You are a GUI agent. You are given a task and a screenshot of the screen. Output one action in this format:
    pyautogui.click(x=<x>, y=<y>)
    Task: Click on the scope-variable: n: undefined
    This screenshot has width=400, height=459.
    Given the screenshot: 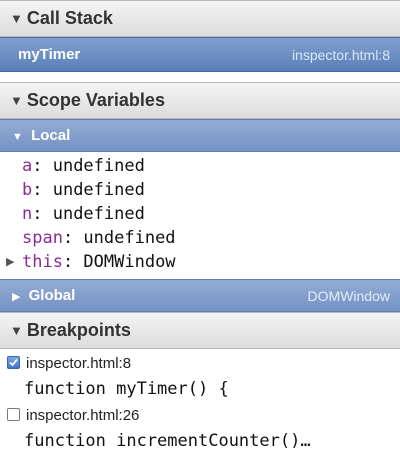 What is the action you would take?
    pyautogui.click(x=83, y=214)
    